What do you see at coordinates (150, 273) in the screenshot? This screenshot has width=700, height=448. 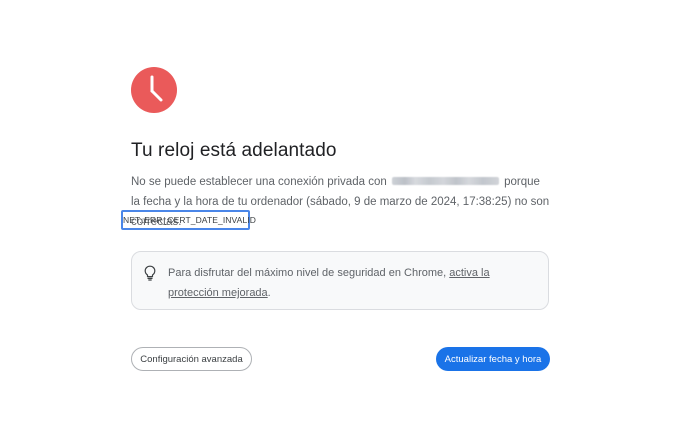 I see `lightbulb-icon` at bounding box center [150, 273].